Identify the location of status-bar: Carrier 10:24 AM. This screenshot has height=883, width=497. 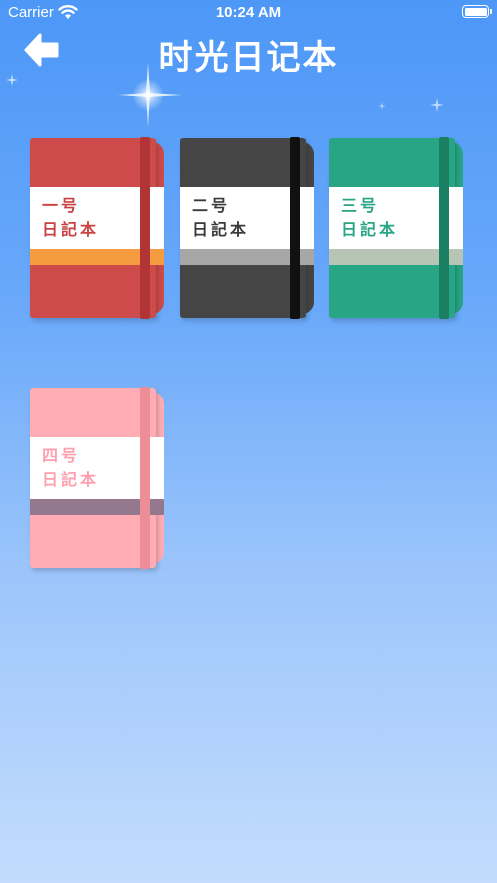
(248, 13).